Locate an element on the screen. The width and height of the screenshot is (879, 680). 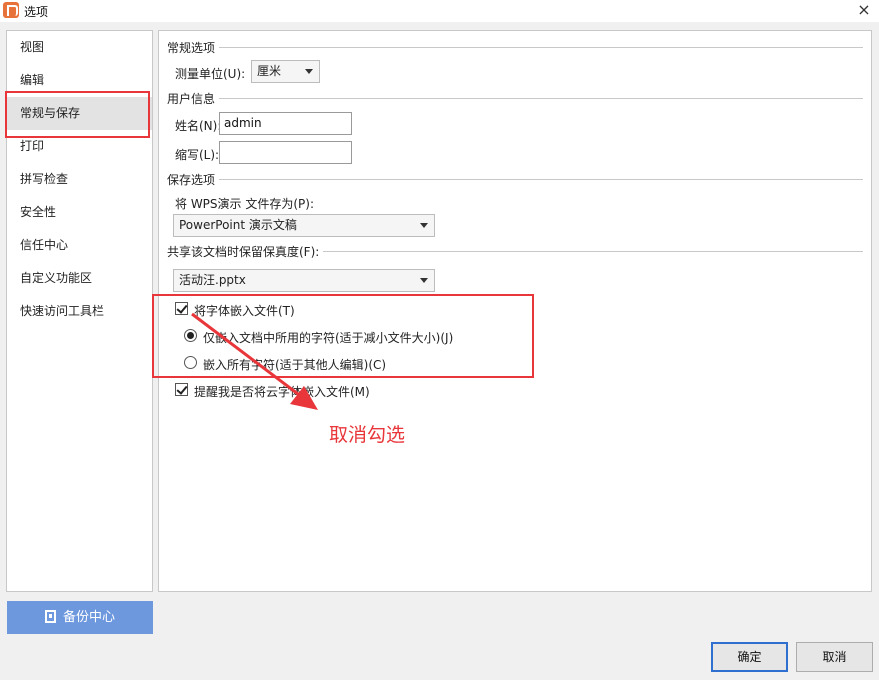
annotation-highlight-nav is located at coordinates (77, 114).